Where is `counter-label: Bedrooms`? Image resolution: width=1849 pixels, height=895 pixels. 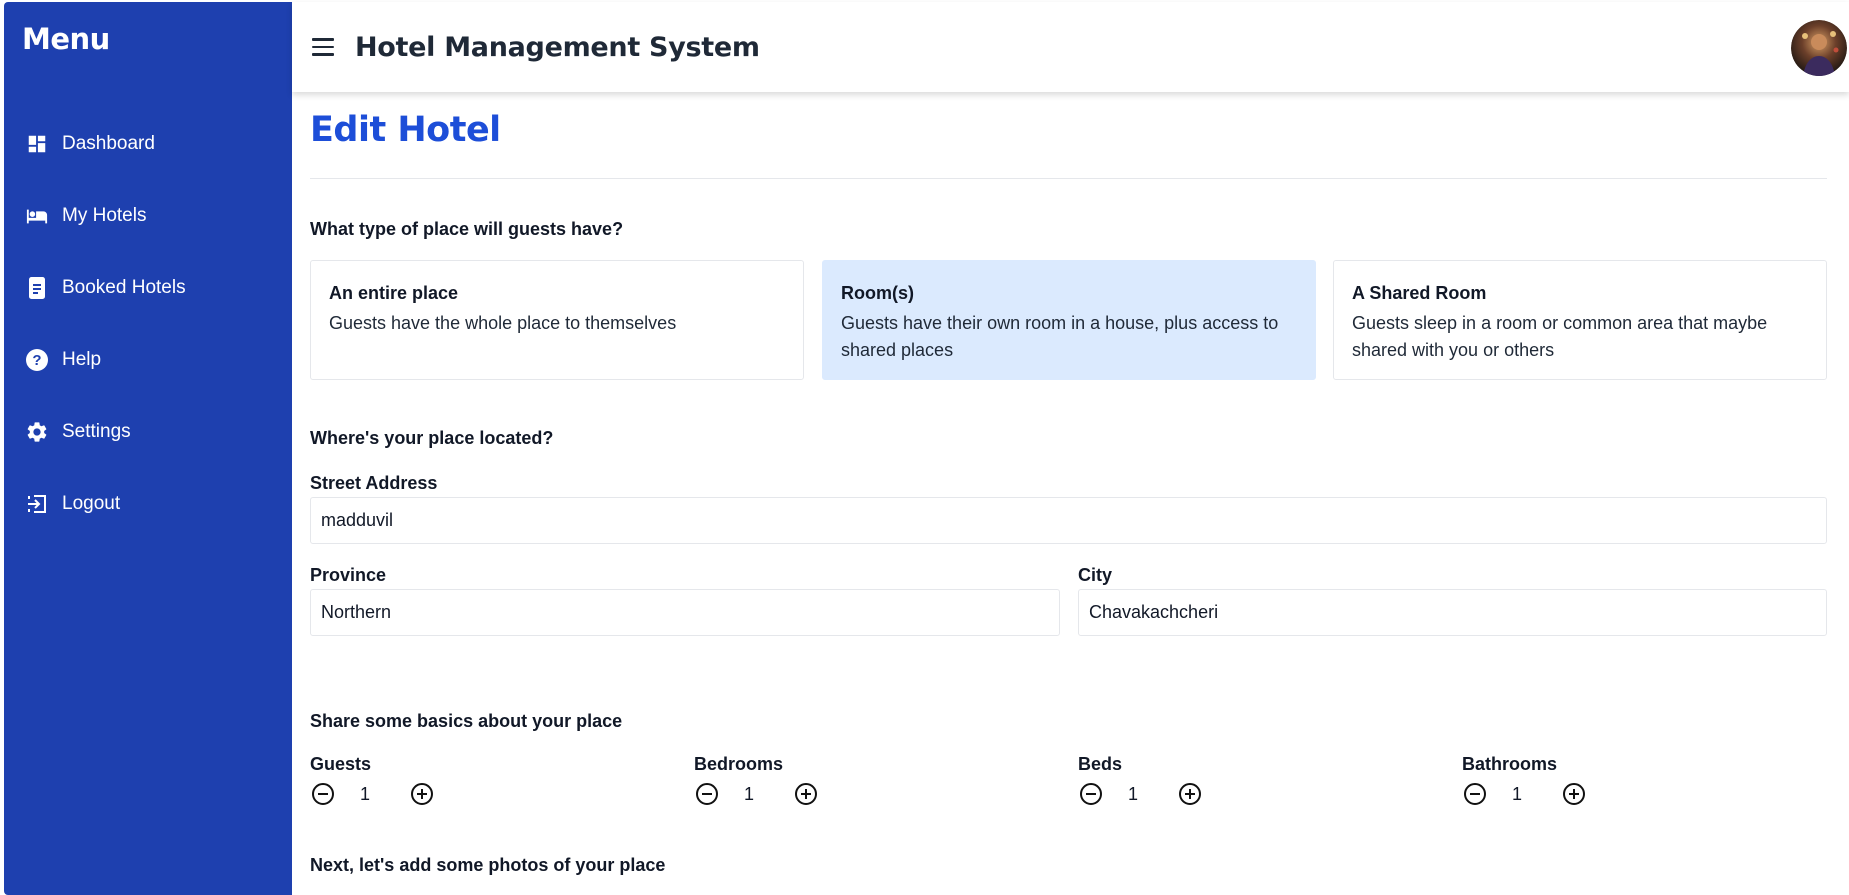 counter-label: Bedrooms is located at coordinates (739, 764).